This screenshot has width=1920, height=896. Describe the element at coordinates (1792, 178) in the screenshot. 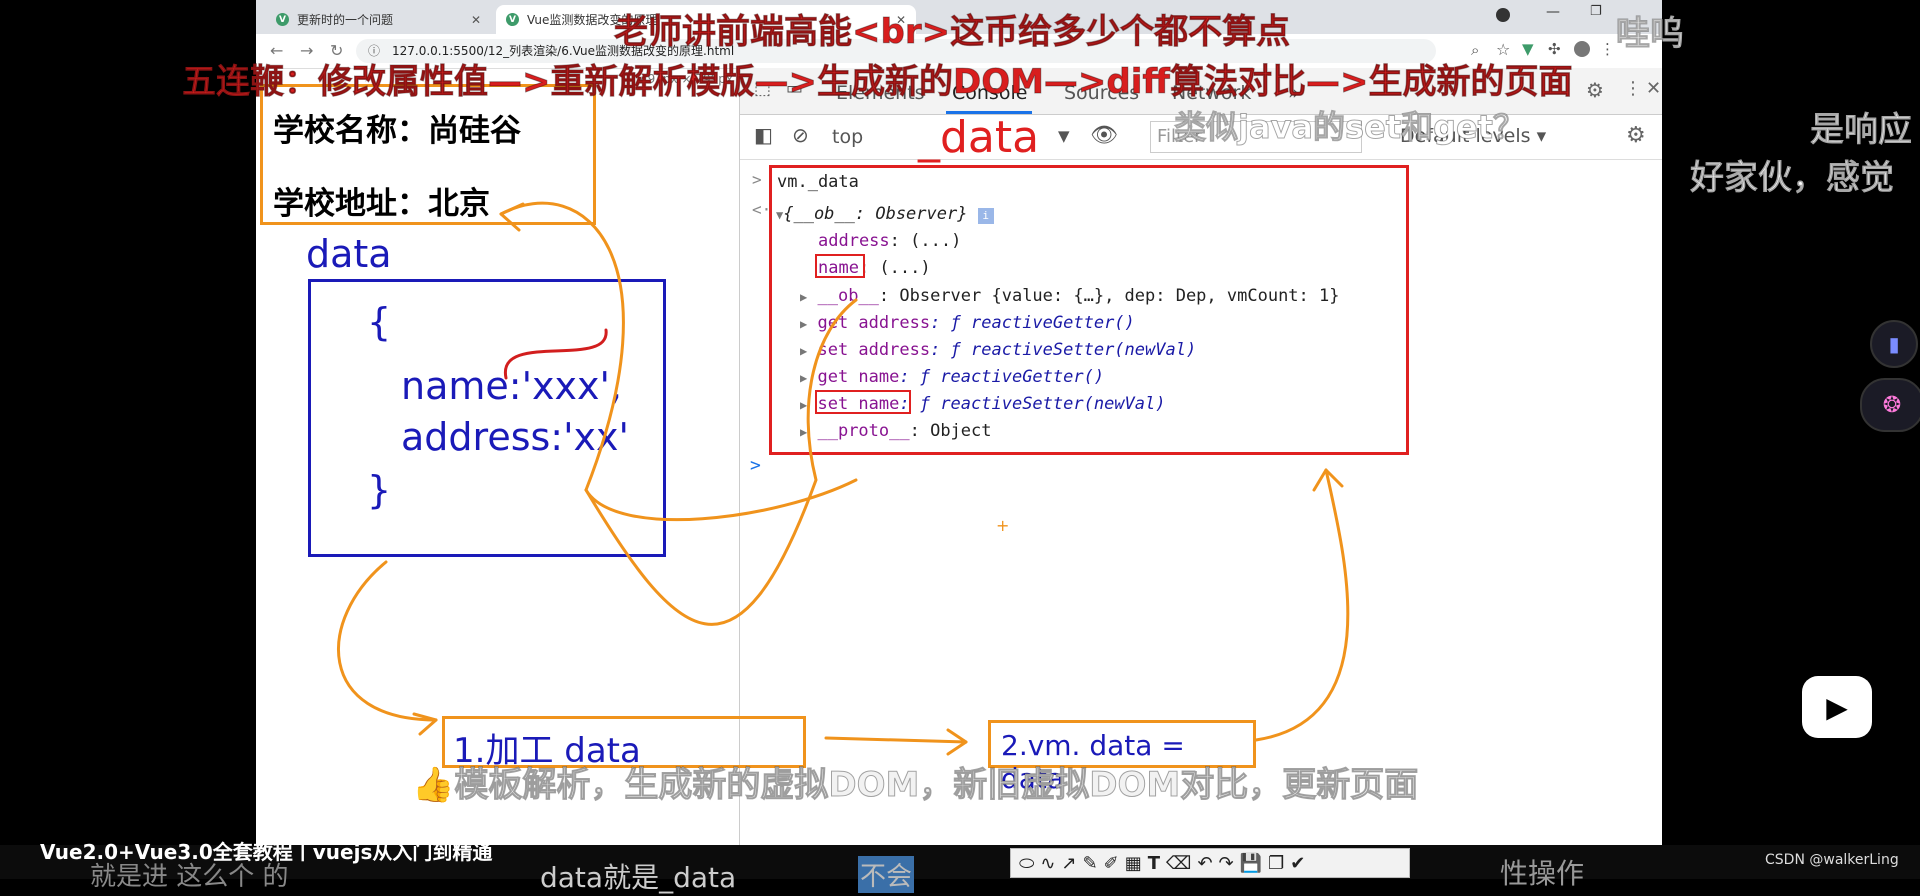

I see `danmaku-comment: 好家伙，感觉` at that location.